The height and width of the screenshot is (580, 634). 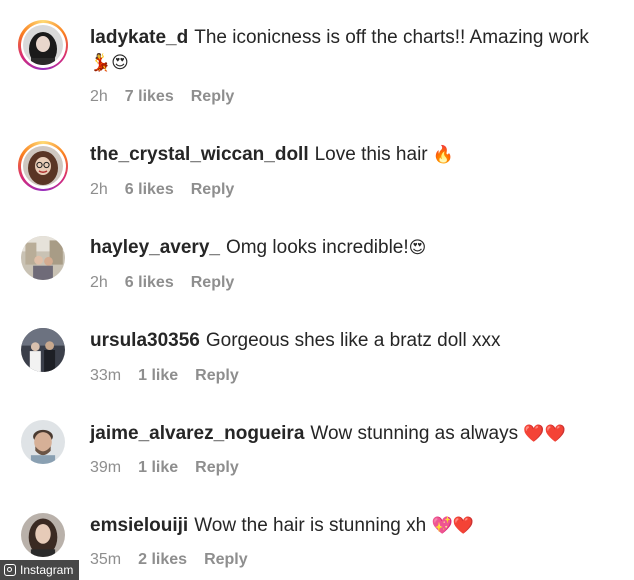 What do you see at coordinates (106, 467) in the screenshot?
I see `comment-time: 39m` at bounding box center [106, 467].